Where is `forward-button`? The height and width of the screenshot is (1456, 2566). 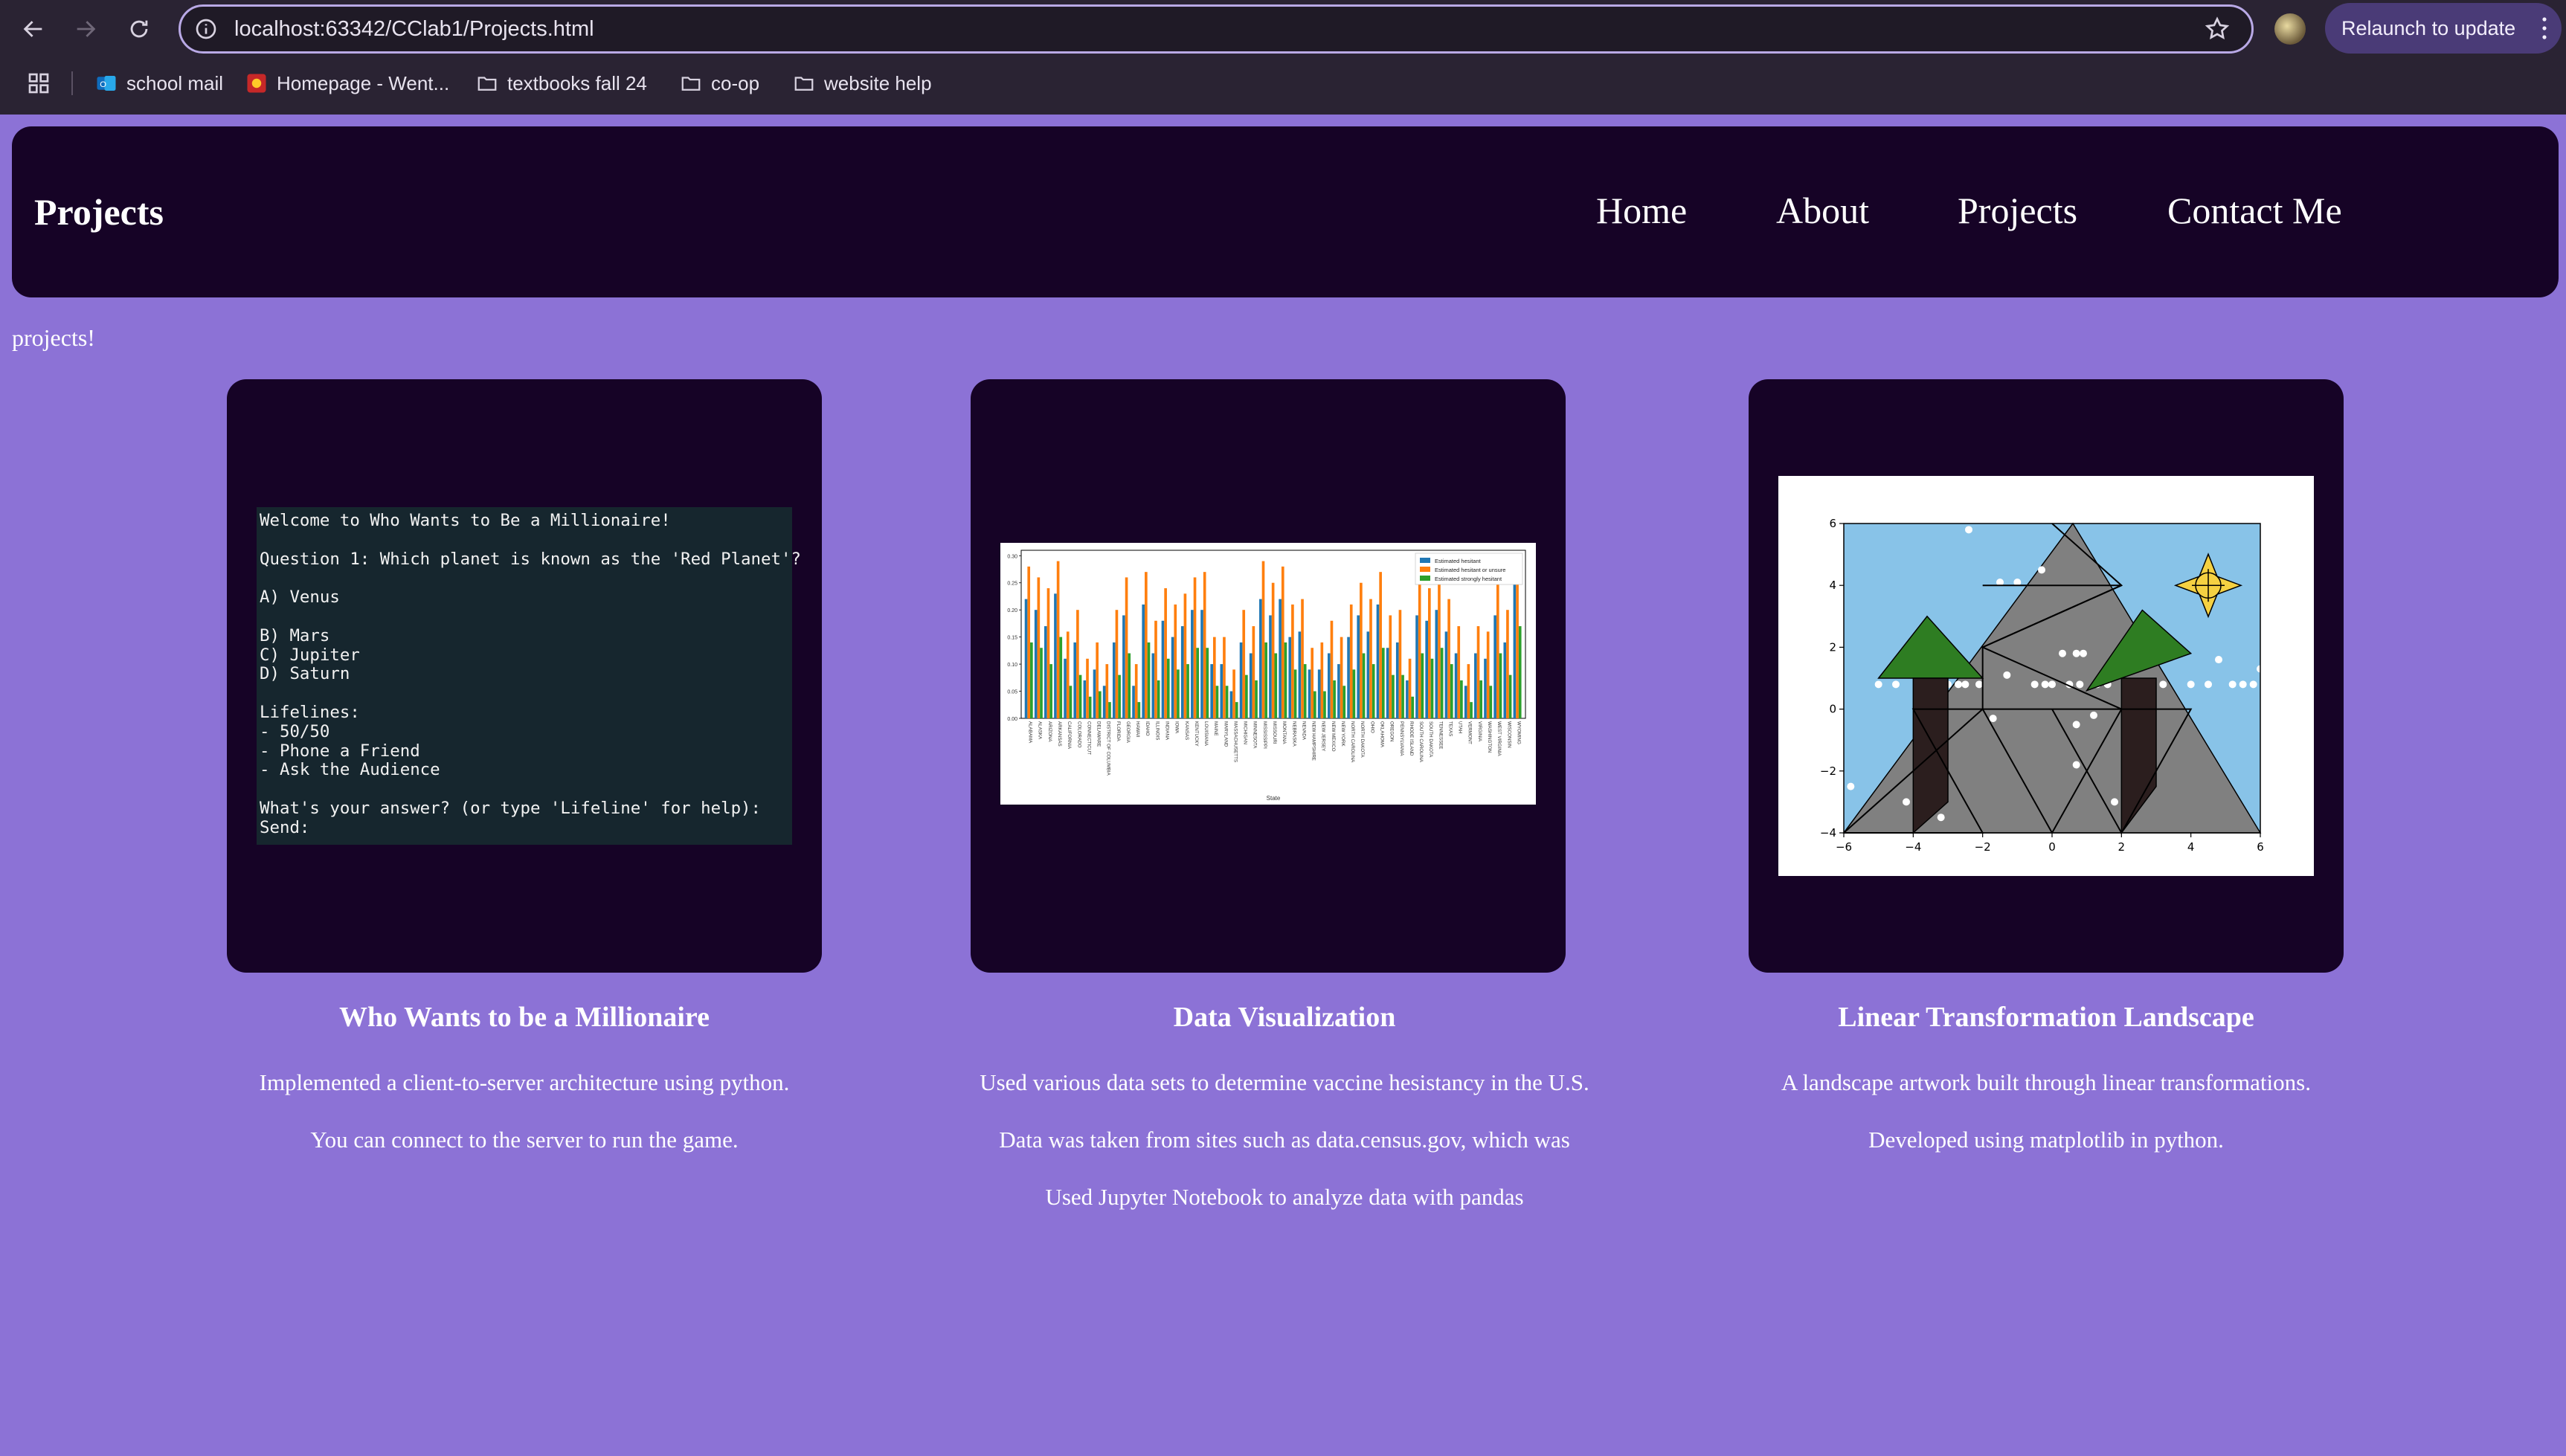 forward-button is located at coordinates (85, 29).